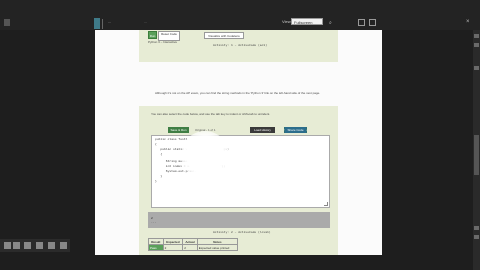 Image resolution: width=480 pixels, height=270 pixels. Describe the element at coordinates (35, 245) in the screenshot. I see `annotation-toolbar` at that location.